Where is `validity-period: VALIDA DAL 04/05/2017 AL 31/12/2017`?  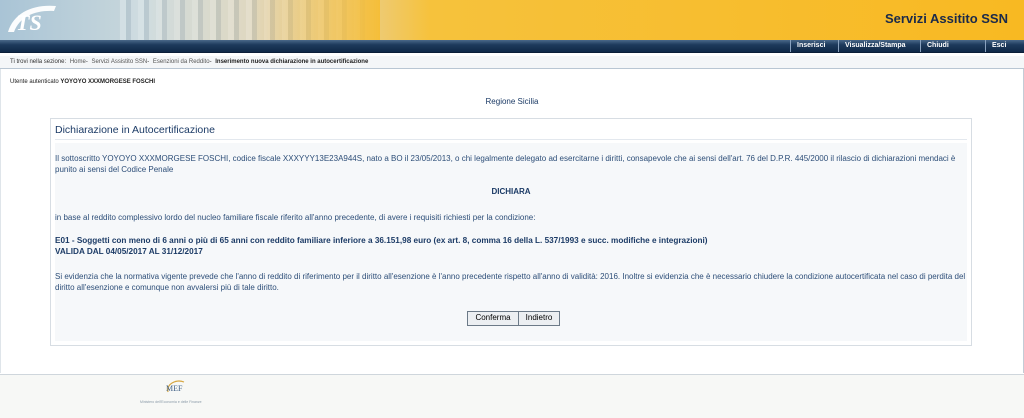 validity-period: VALIDA DAL 04/05/2017 AL 31/12/2017 is located at coordinates (129, 251).